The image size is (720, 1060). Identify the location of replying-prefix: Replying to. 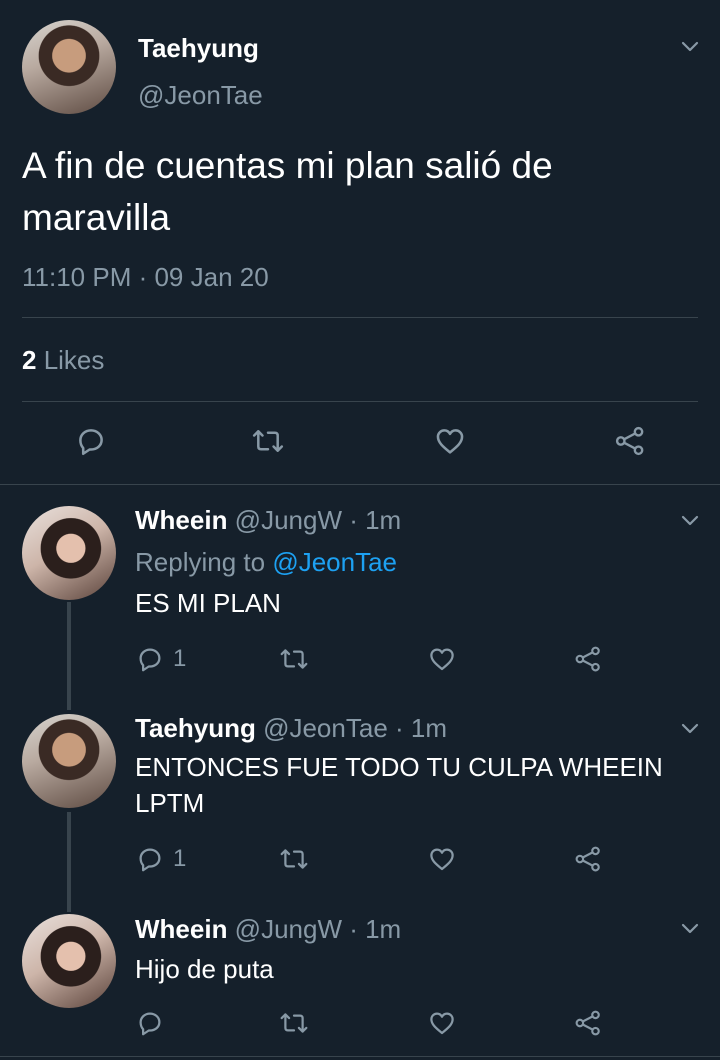
(204, 562).